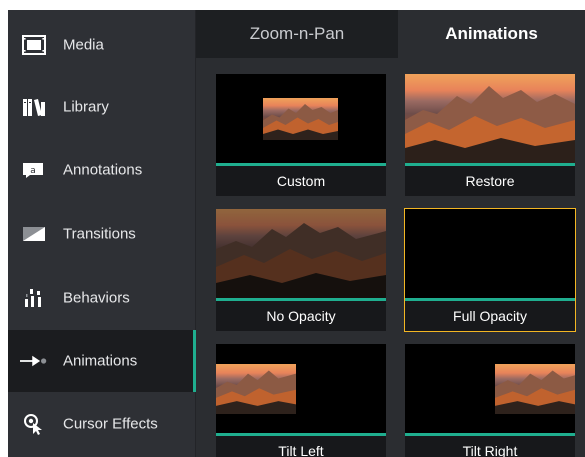  What do you see at coordinates (301, 316) in the screenshot?
I see `preset-label: No Opacity` at bounding box center [301, 316].